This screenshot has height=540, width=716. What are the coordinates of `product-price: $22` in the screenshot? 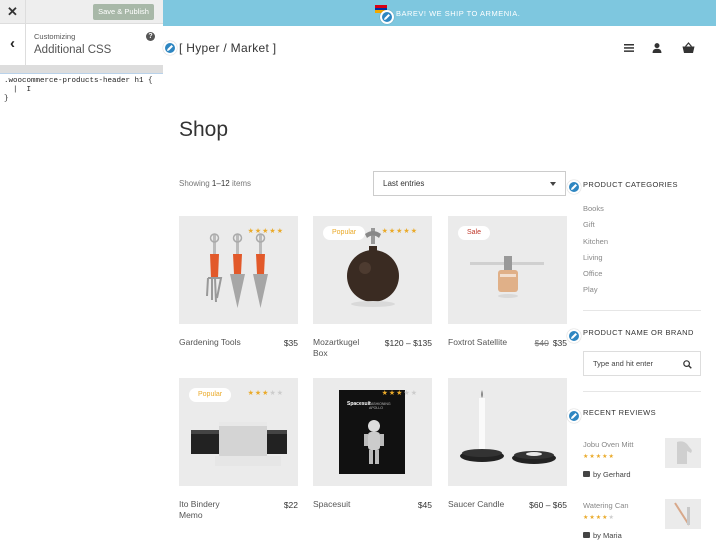 It's located at (290, 505).